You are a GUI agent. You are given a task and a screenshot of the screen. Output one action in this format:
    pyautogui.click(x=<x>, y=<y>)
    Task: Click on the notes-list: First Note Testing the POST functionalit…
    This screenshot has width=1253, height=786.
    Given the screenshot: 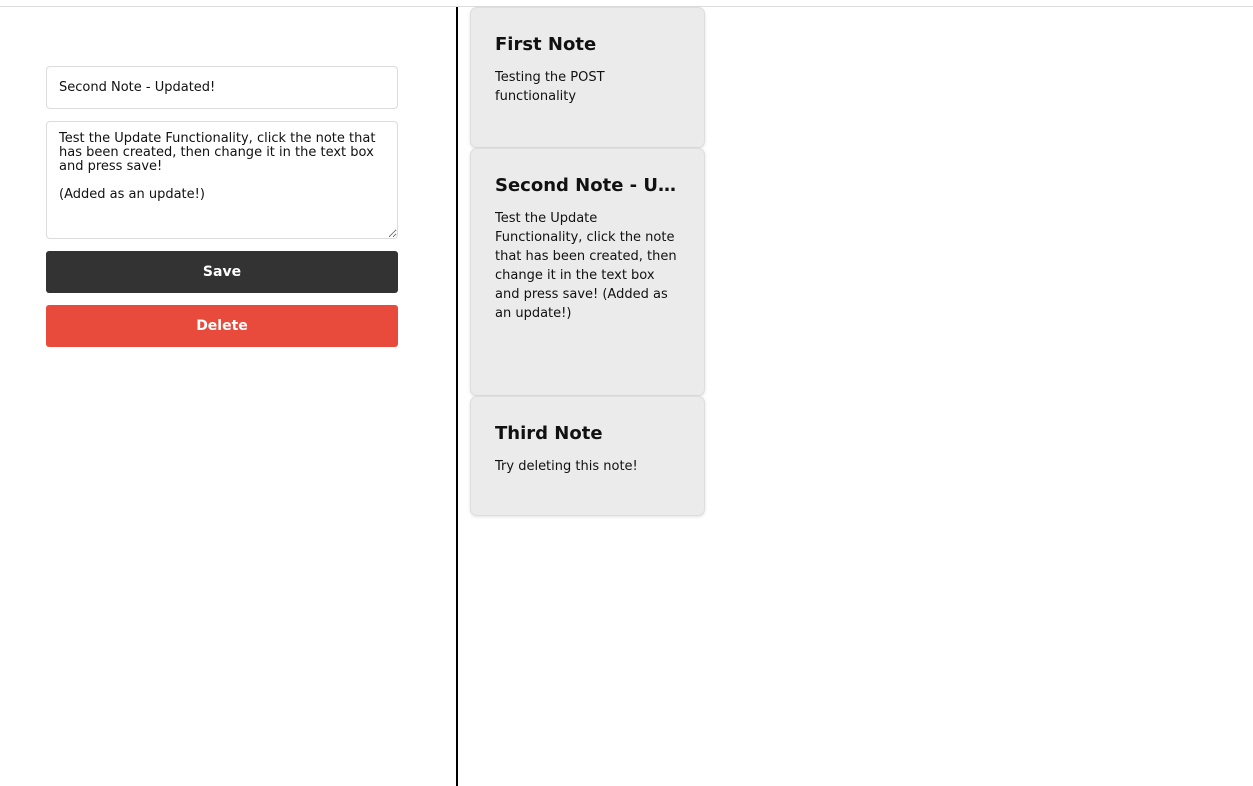 What is the action you would take?
    pyautogui.click(x=587, y=261)
    